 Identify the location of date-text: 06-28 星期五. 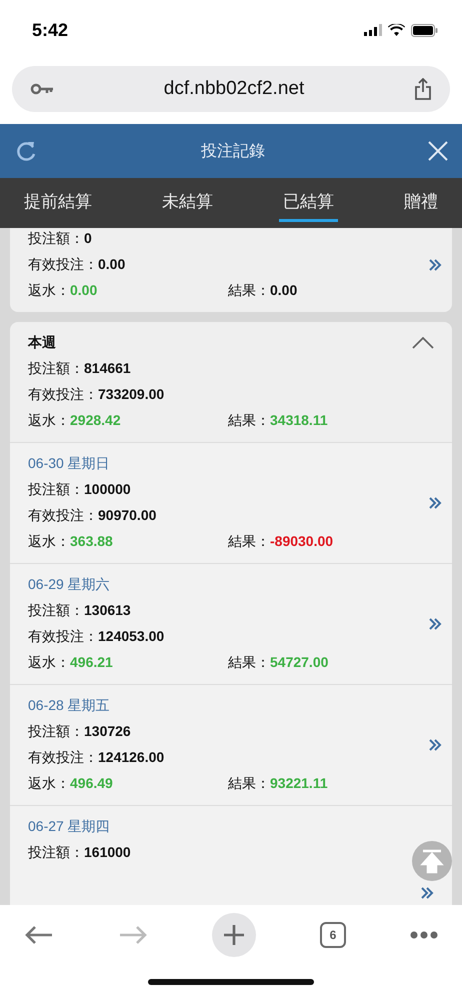
(69, 706).